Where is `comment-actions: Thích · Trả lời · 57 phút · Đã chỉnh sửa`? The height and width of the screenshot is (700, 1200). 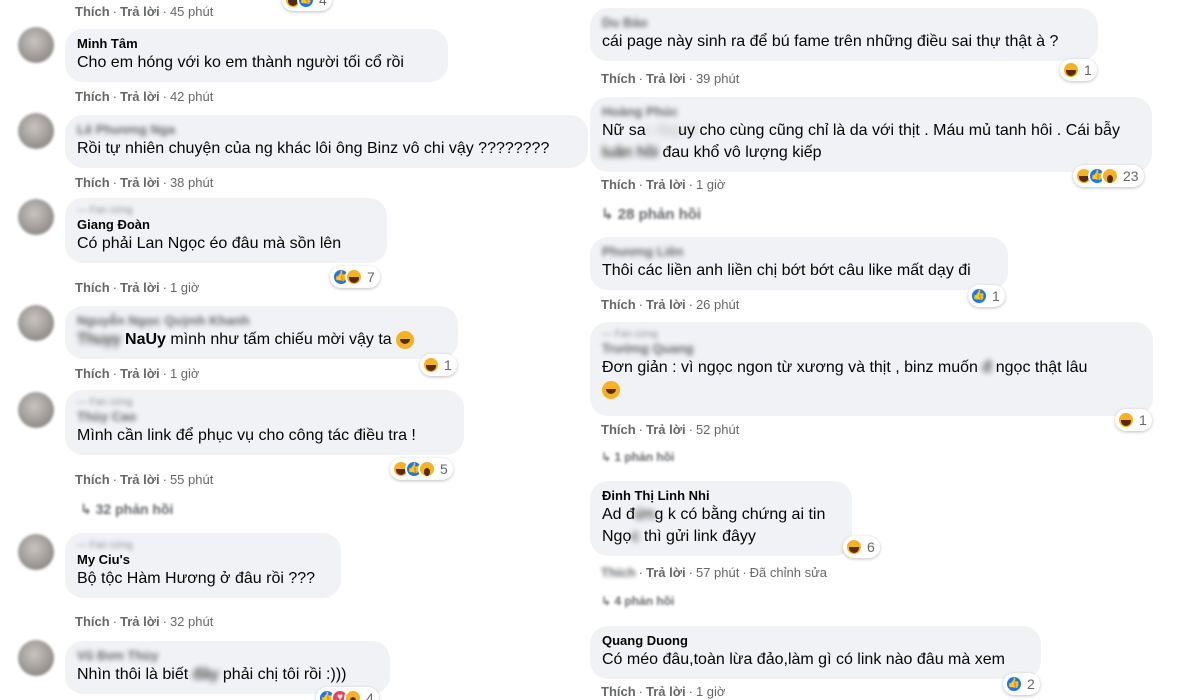 comment-actions: Thích · Trả lời · 57 phút · Đã chỉnh sửa is located at coordinates (714, 572).